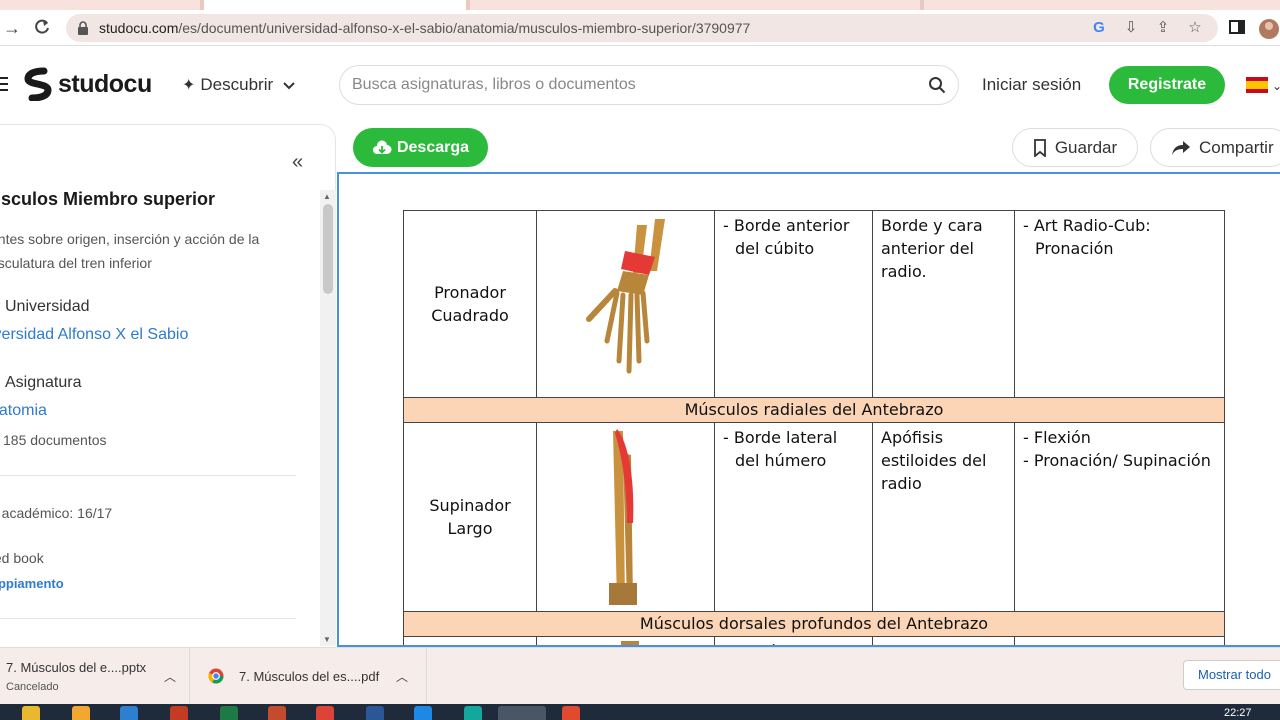 This screenshot has height=720, width=1280. Describe the element at coordinates (1131, 28) in the screenshot. I see `install-icon: ⇩` at that location.